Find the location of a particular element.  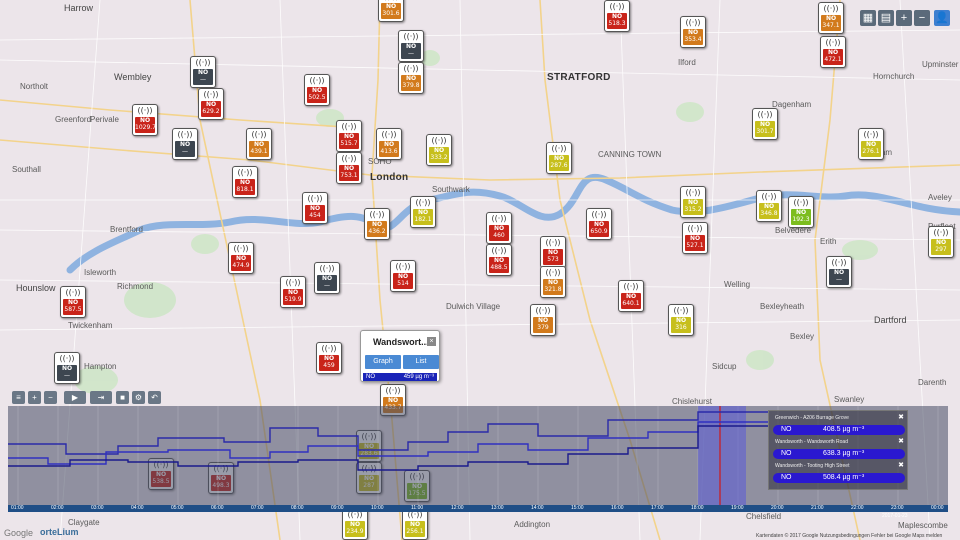

sensor-marker: ((·)) NO 527.1 is located at coordinates (695, 238).